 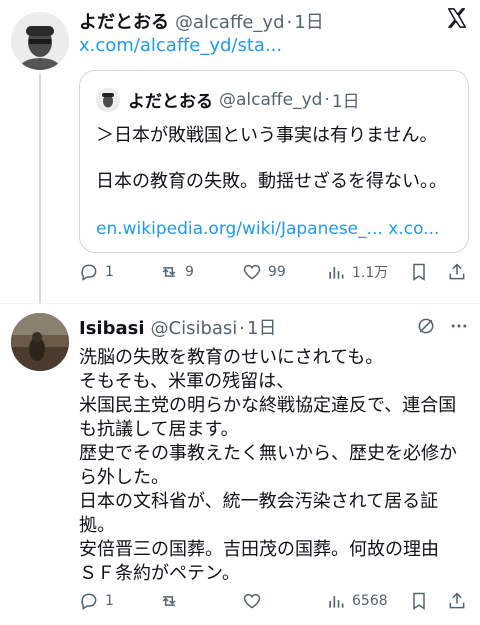 What do you see at coordinates (108, 99) in the screenshot?
I see `quote-avatar` at bounding box center [108, 99].